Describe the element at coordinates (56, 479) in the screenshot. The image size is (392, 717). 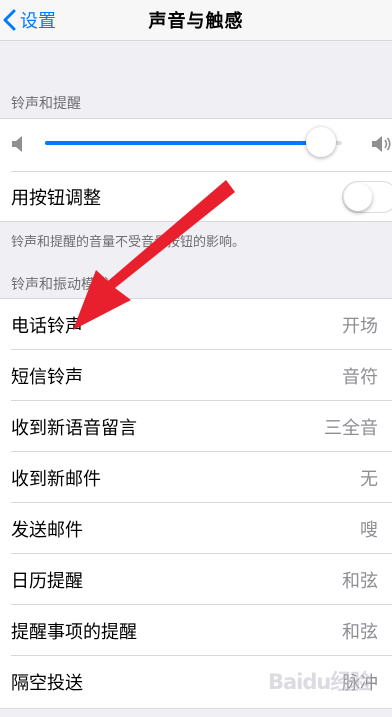
I see `sound-row-label: 收到新邮件` at that location.